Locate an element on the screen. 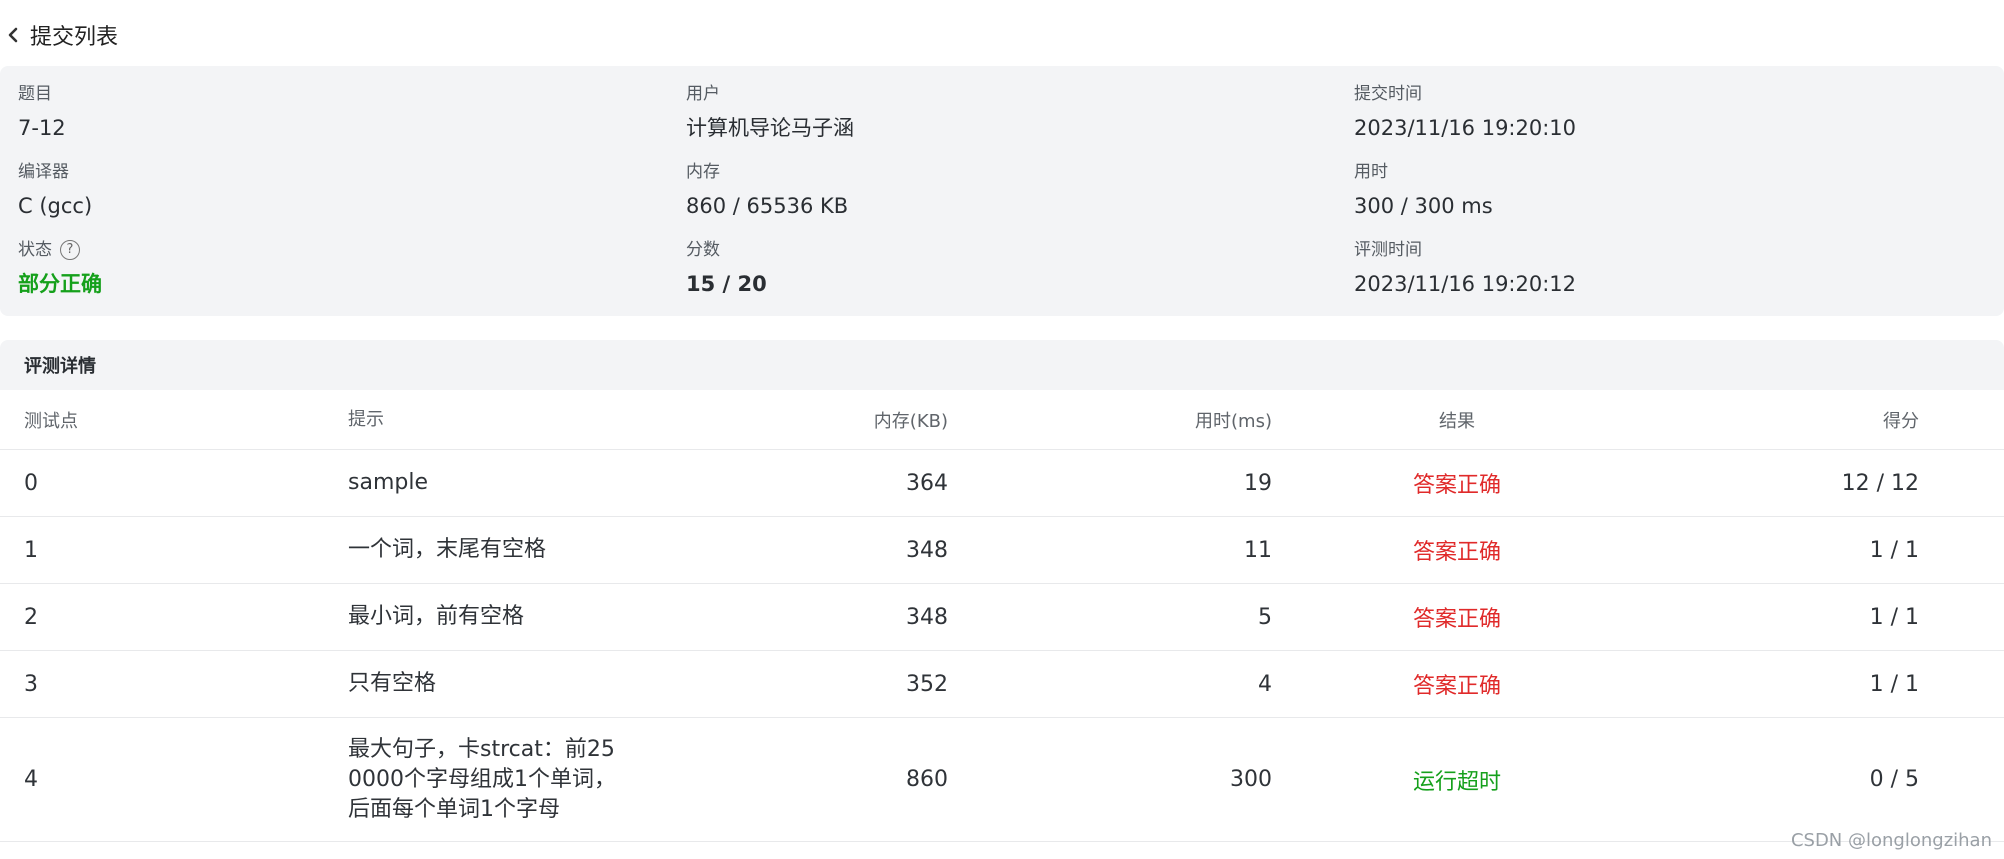  col-result: 结果 is located at coordinates (1457, 421).